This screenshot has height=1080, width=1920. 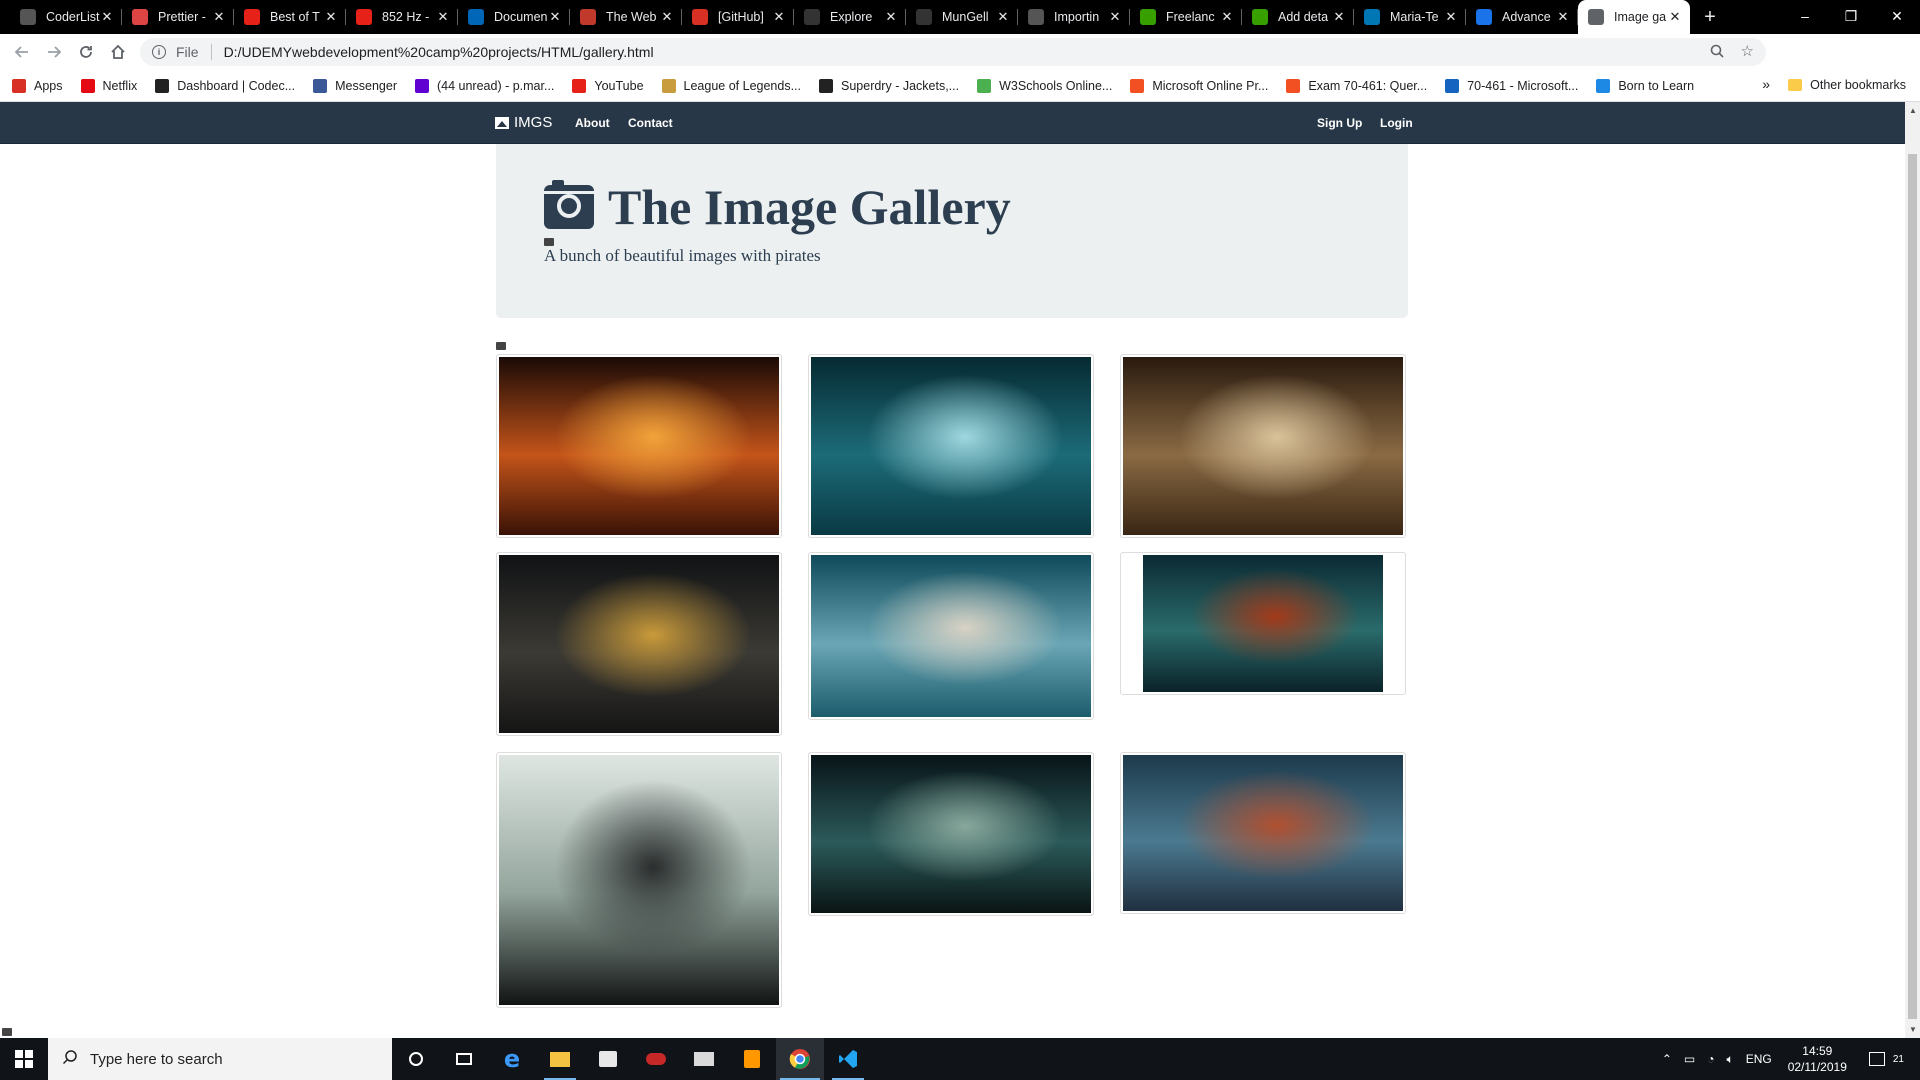 I want to click on notifications-button: 21, so click(x=1886, y=1059).